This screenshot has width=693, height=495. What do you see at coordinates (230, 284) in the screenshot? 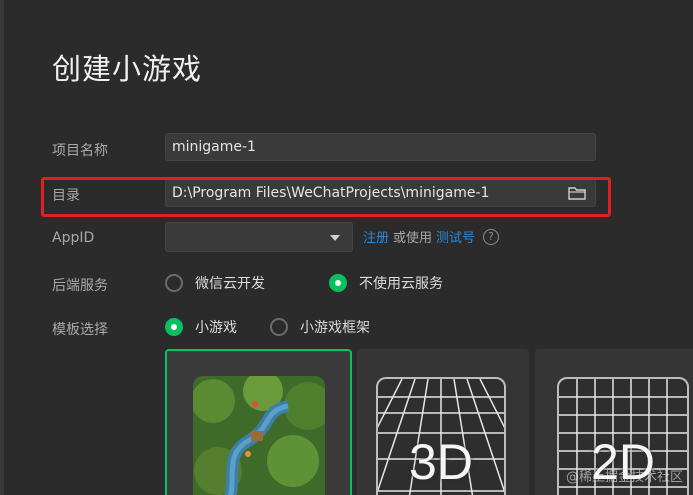
I see `radio-wechat-cloud-label: 微信云开发` at bounding box center [230, 284].